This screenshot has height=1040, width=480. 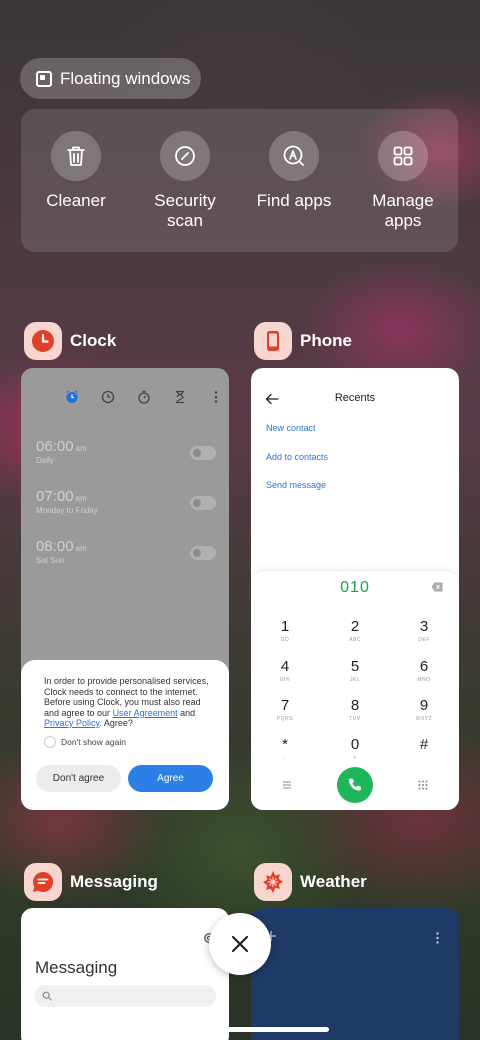 I want to click on backspace-icon, so click(x=437, y=587).